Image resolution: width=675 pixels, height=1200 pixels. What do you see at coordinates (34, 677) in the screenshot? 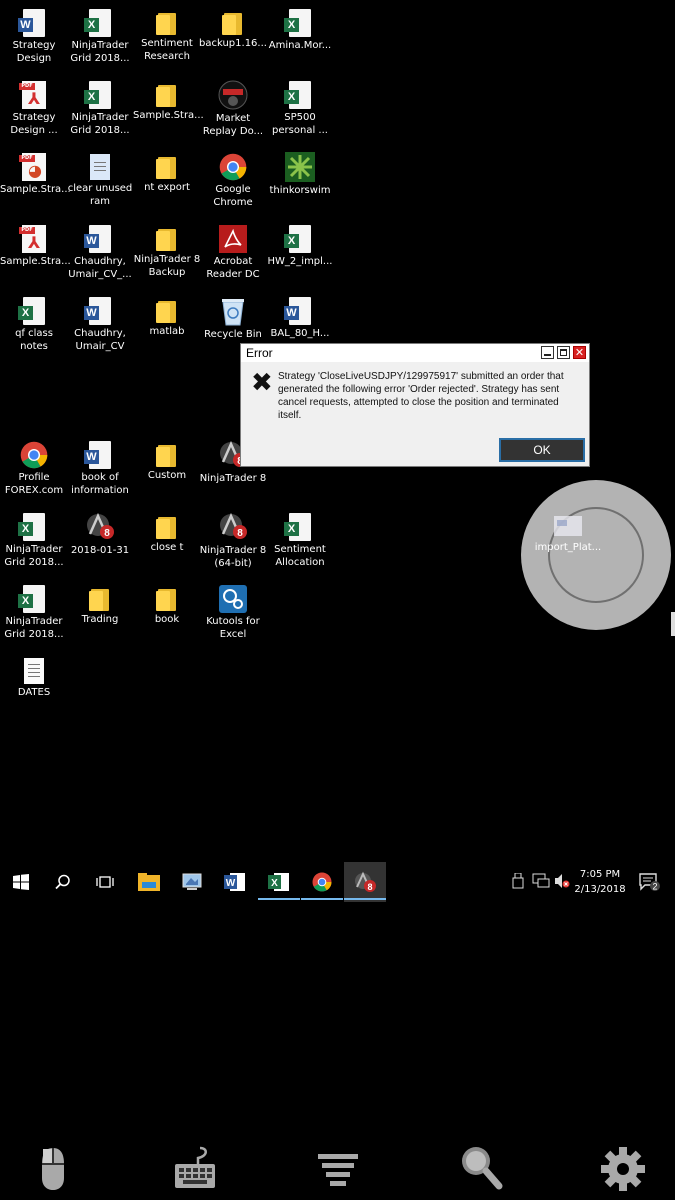
I see `desktop-icon: DATES` at bounding box center [34, 677].